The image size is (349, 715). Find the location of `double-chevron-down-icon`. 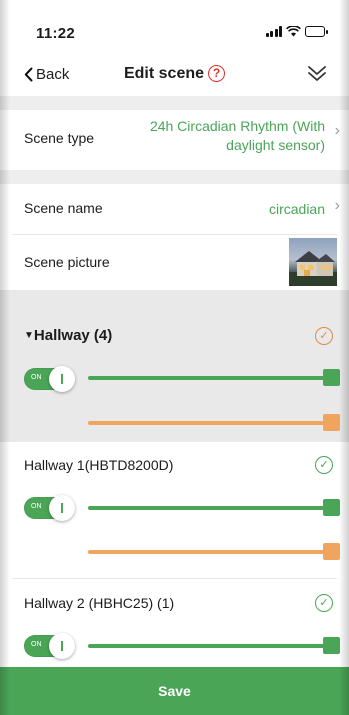

double-chevron-down-icon is located at coordinates (317, 74).